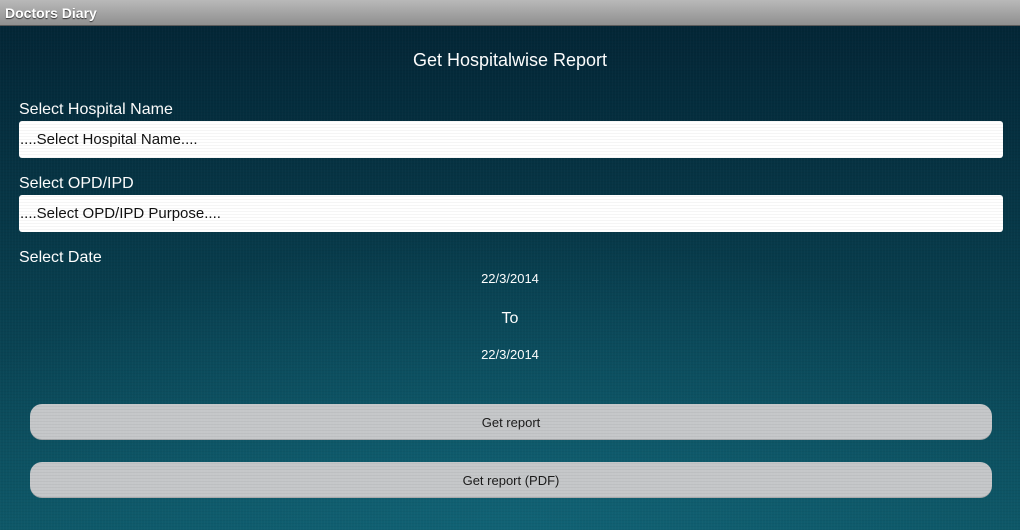 This screenshot has height=530, width=1020. What do you see at coordinates (51, 13) in the screenshot?
I see `app-title: Doctors Diary` at bounding box center [51, 13].